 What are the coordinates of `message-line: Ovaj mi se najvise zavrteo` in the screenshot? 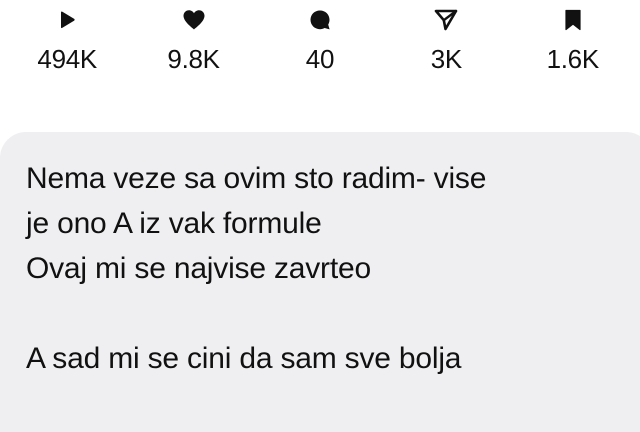 It's located at (198, 268).